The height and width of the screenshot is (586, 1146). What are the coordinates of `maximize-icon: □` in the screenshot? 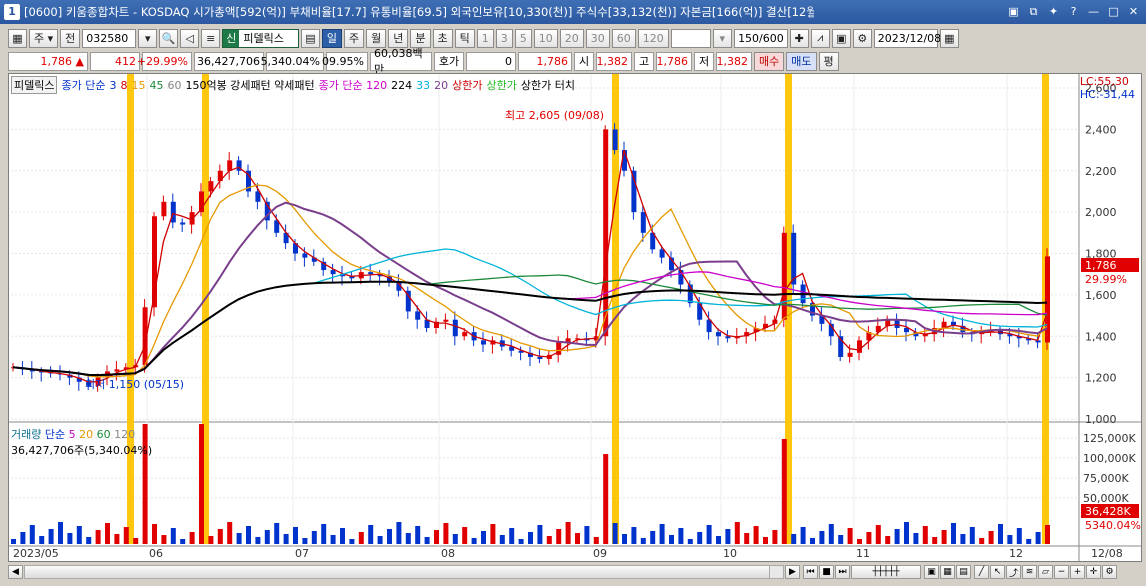 It's located at (1113, 11).